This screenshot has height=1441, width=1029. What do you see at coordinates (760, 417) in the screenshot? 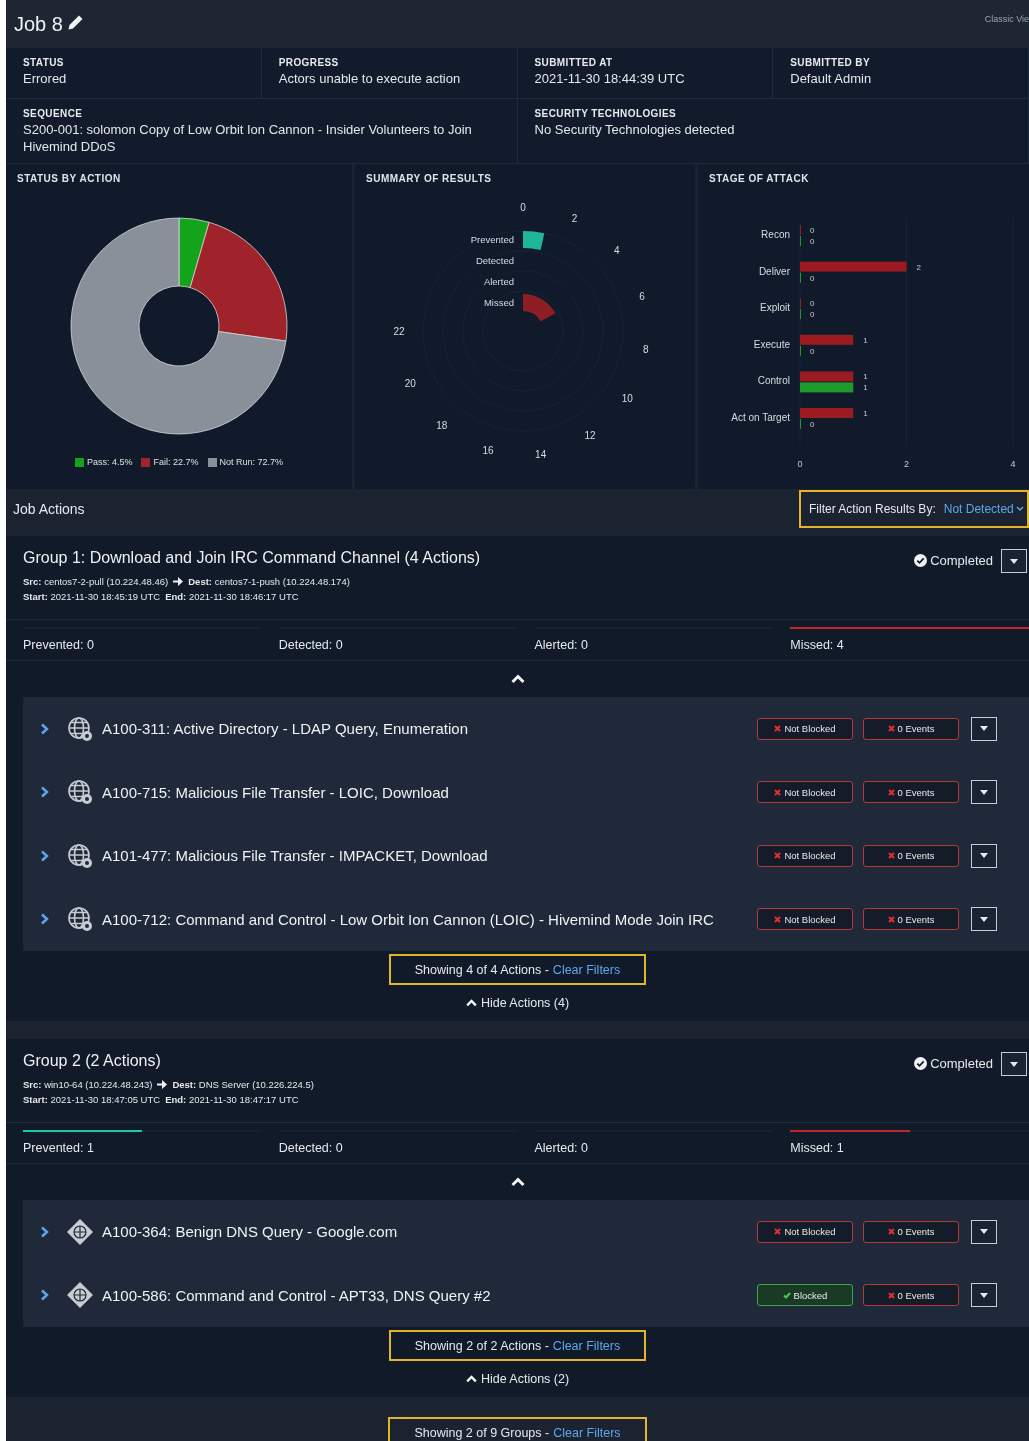
I see `category-label: Act on Target` at bounding box center [760, 417].